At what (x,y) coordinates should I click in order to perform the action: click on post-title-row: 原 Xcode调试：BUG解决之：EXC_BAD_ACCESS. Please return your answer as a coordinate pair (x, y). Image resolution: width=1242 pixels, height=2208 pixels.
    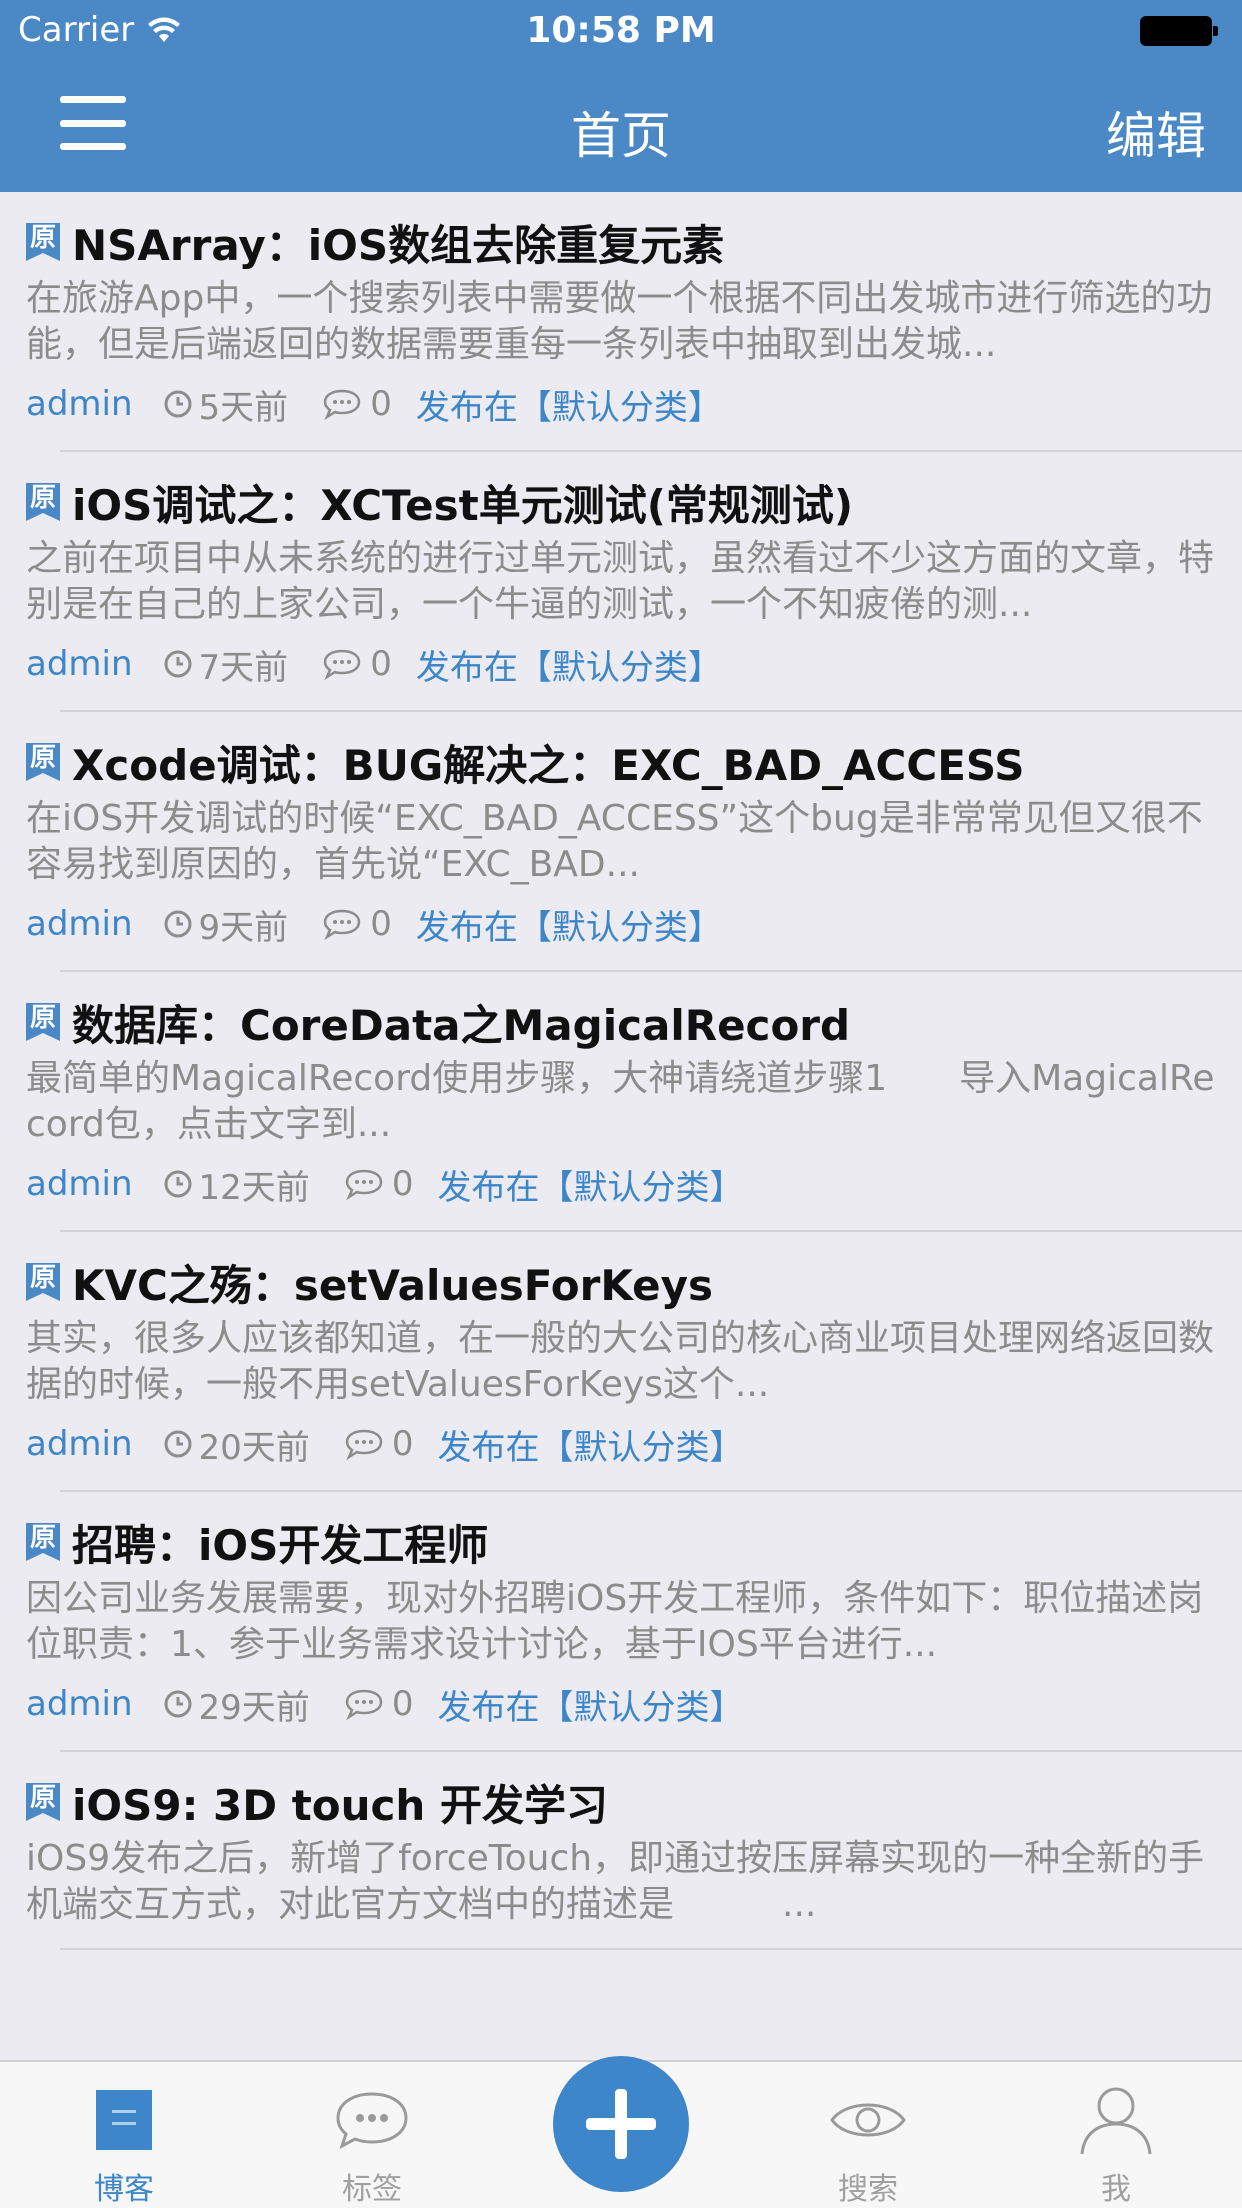
    Looking at the image, I should click on (621, 762).